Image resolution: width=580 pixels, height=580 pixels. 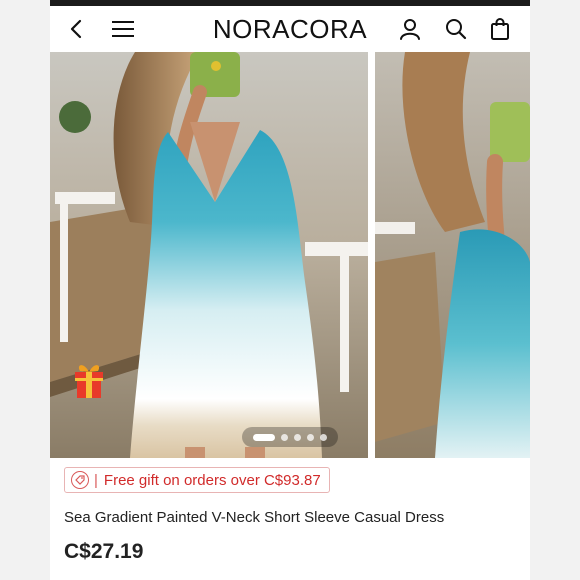 I want to click on search-icon, so click(x=456, y=29).